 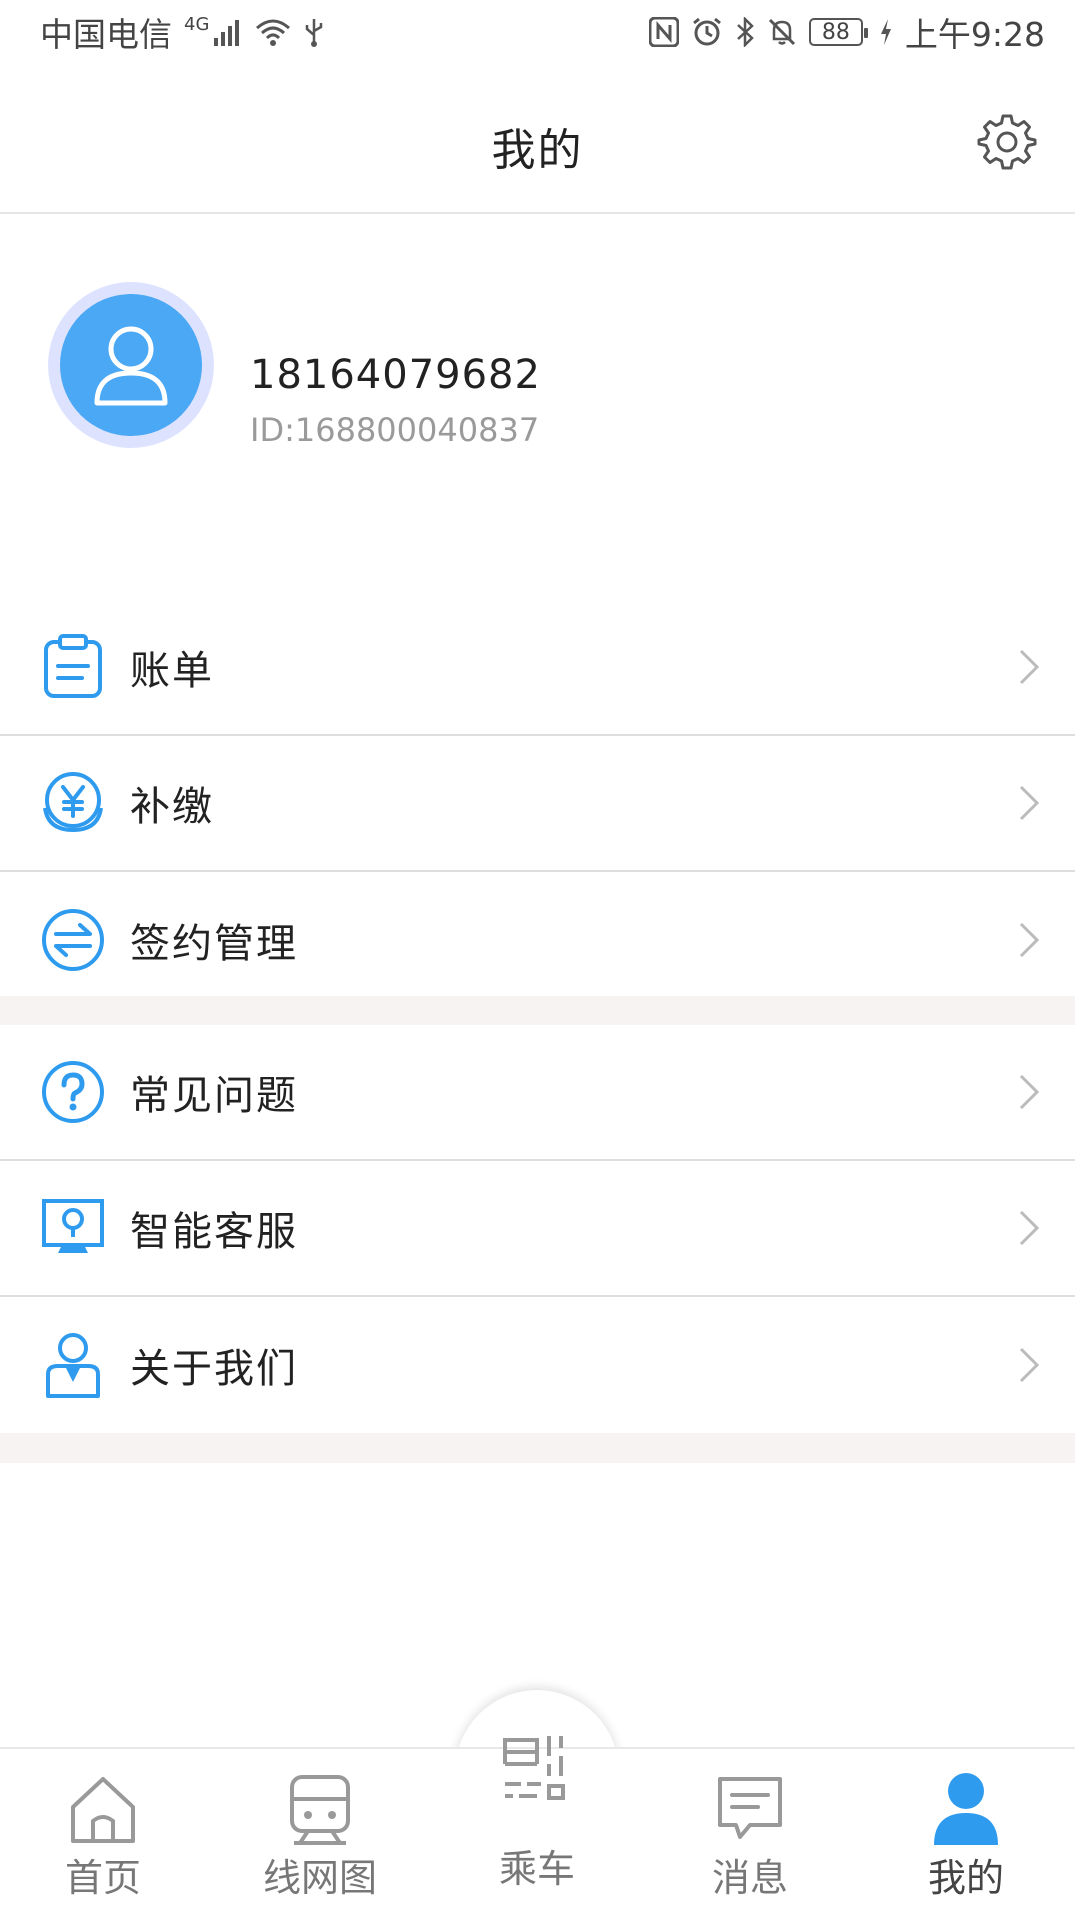 What do you see at coordinates (537, 1093) in the screenshot?
I see `menu-item-faq: 常见问题` at bounding box center [537, 1093].